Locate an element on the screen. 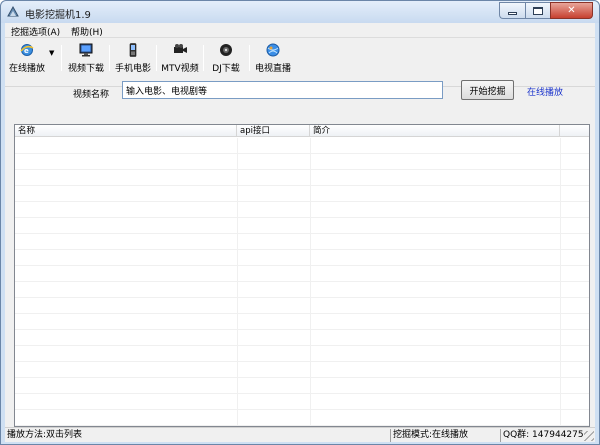 The height and width of the screenshot is (445, 600). status-dig-mode: 挖掘模式:在线播放 is located at coordinates (429, 435).